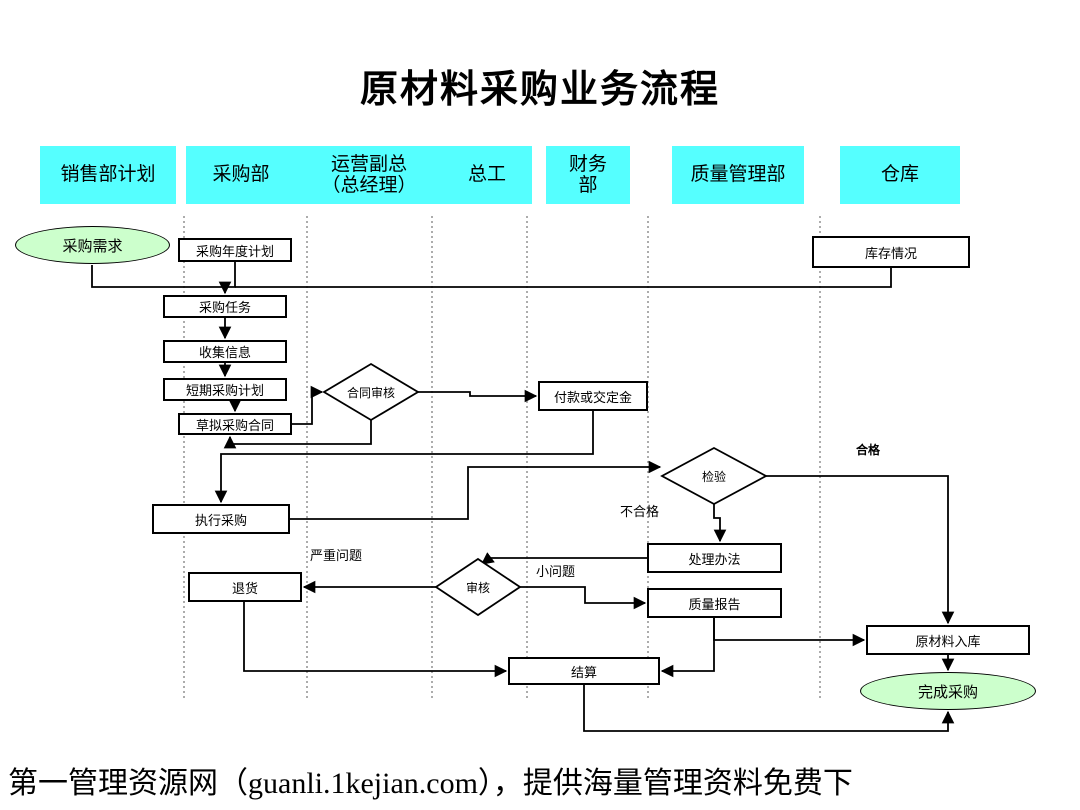  What do you see at coordinates (891, 252) in the screenshot?
I see `inventory-status: 库存情况` at bounding box center [891, 252].